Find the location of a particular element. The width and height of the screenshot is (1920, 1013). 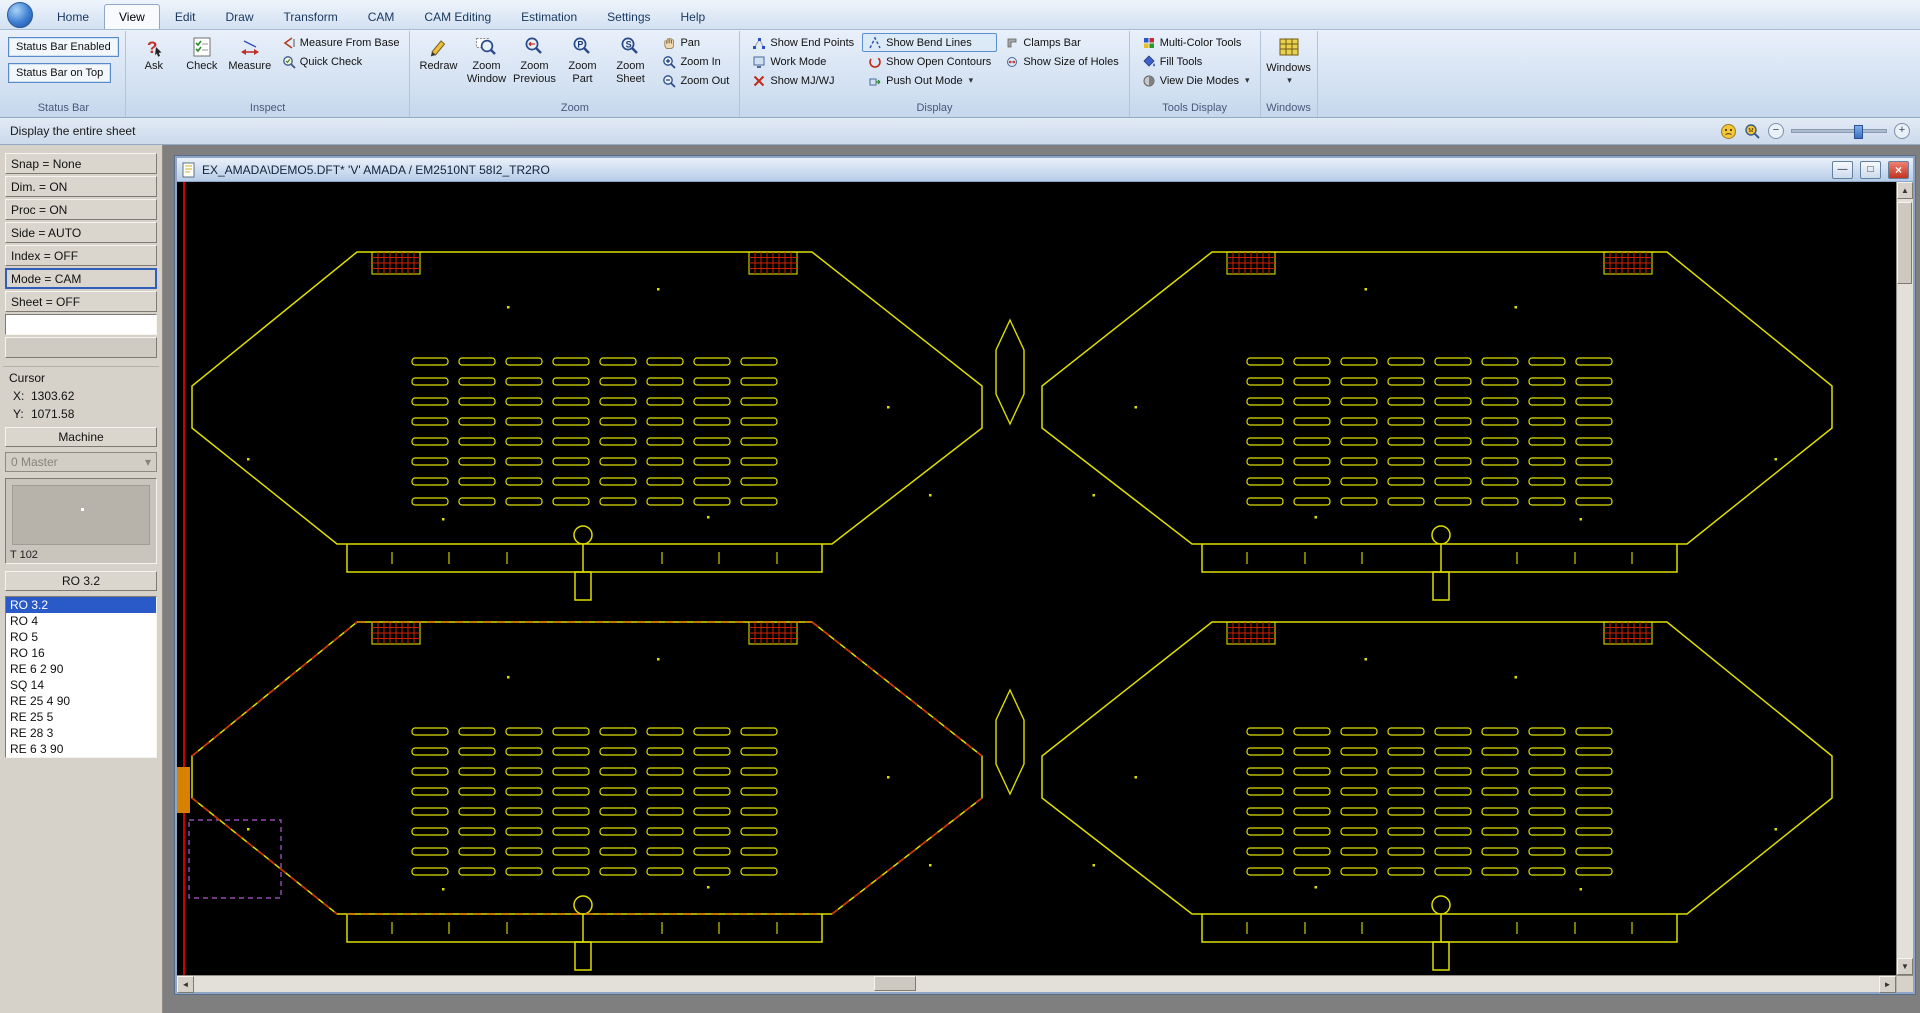

tool-list-item: SQ 14 is located at coordinates (81, 685).